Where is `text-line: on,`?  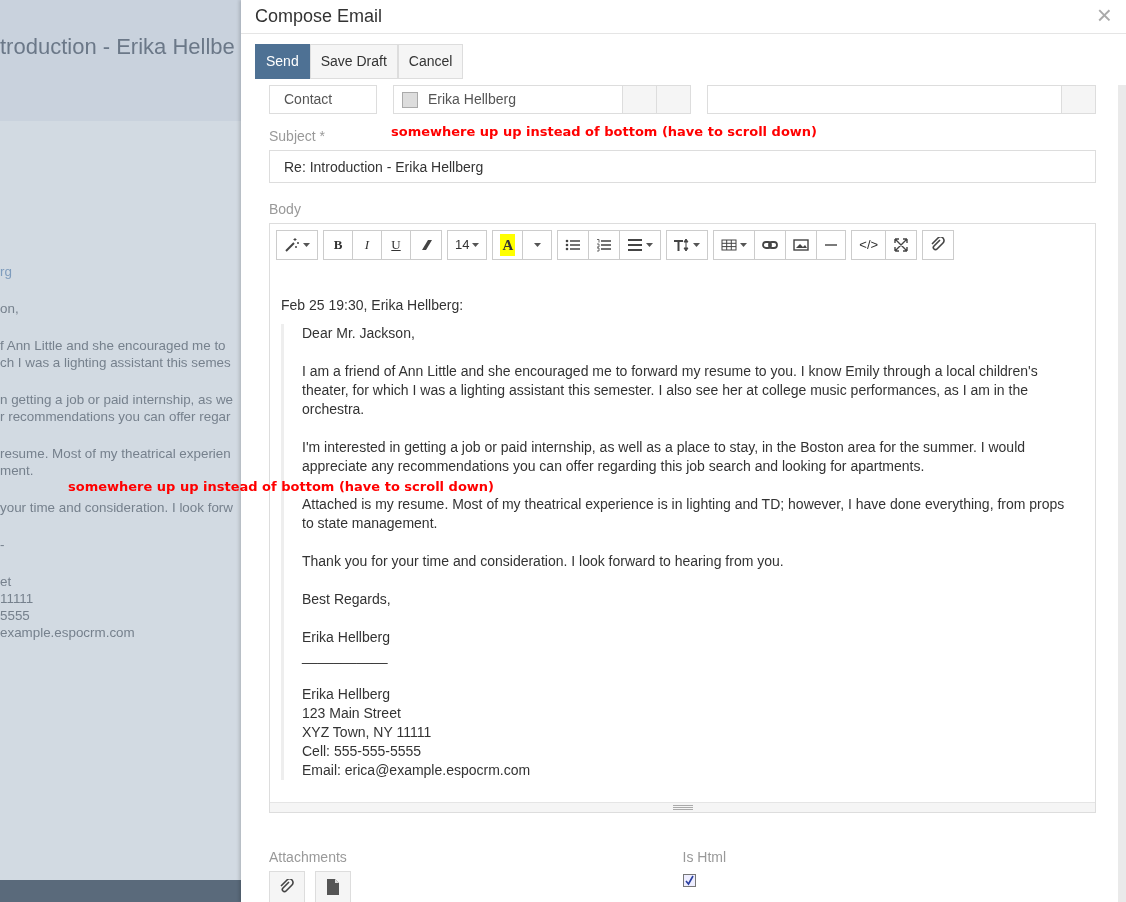 text-line: on, is located at coordinates (9, 308).